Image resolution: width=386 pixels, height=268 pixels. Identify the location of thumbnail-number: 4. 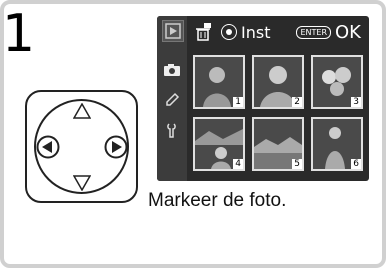
(238, 164).